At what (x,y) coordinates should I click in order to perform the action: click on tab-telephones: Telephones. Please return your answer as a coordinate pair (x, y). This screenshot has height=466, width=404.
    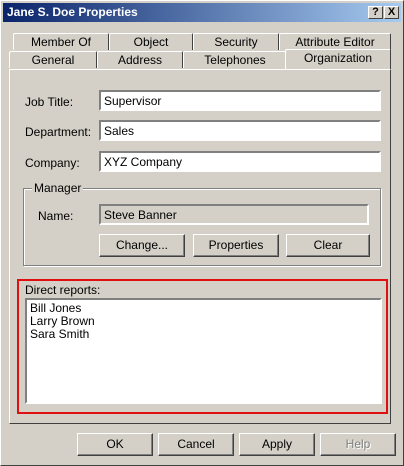
    Looking at the image, I should click on (235, 59).